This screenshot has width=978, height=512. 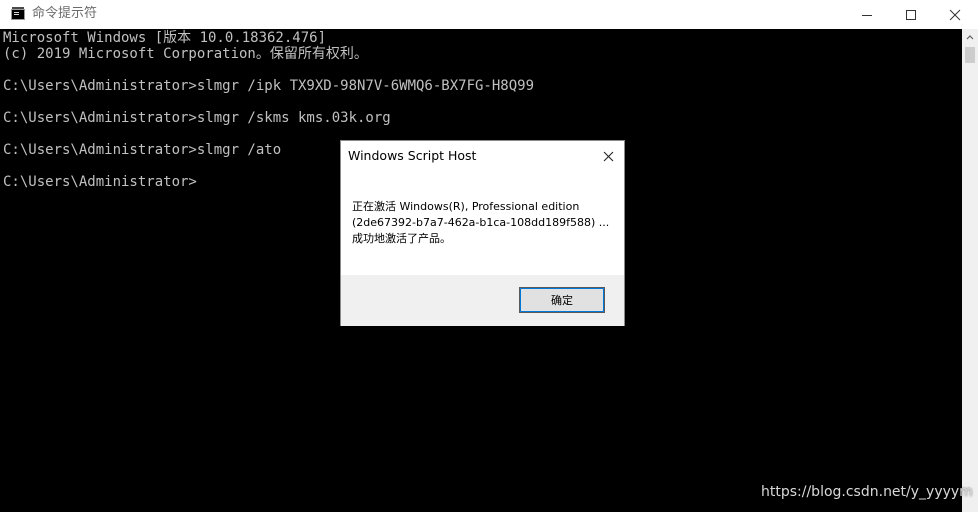 What do you see at coordinates (401, 238) in the screenshot?
I see `dialog-message-line: 成功地激活了产品。` at bounding box center [401, 238].